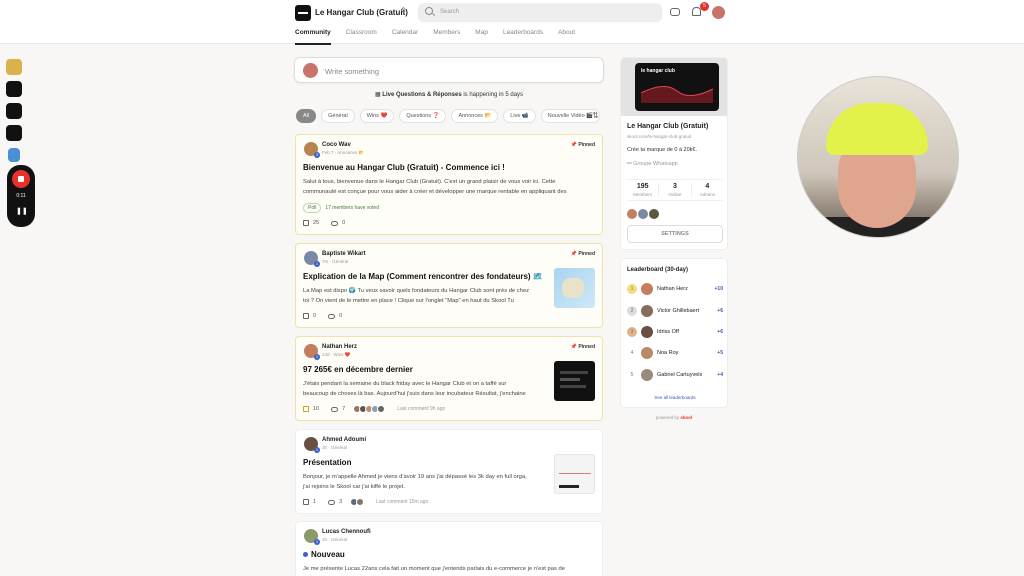 The image size is (1024, 576). Describe the element at coordinates (346, 532) in the screenshot. I see `post-author: Lucas Chennoufi` at that location.